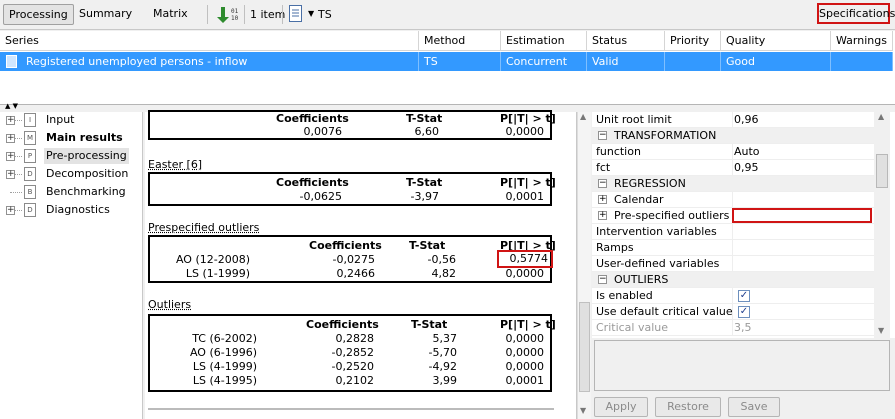  I want to click on property-calendar: + Calendar, so click(733, 200).